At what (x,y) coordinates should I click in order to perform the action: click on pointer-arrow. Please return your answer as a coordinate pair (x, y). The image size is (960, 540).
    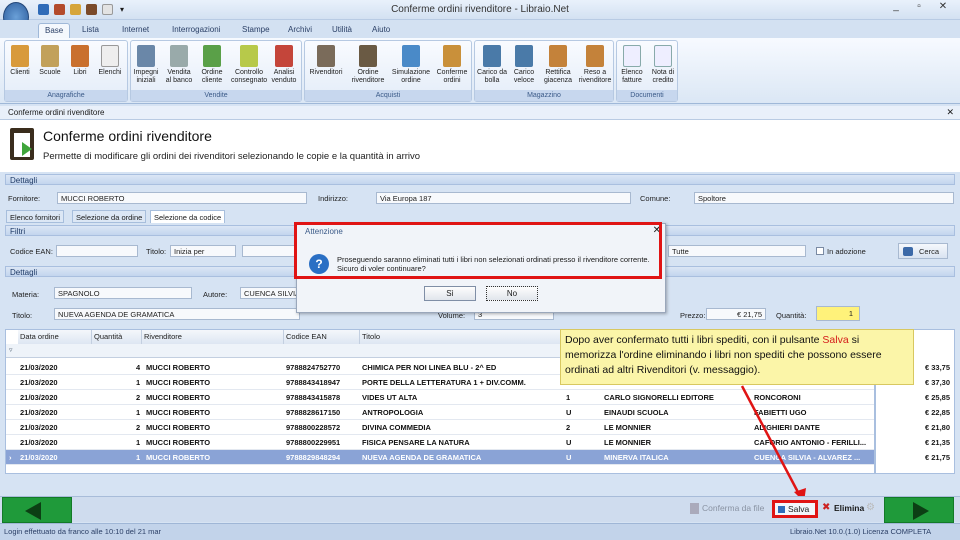
    Looking at the image, I should click on (773, 443).